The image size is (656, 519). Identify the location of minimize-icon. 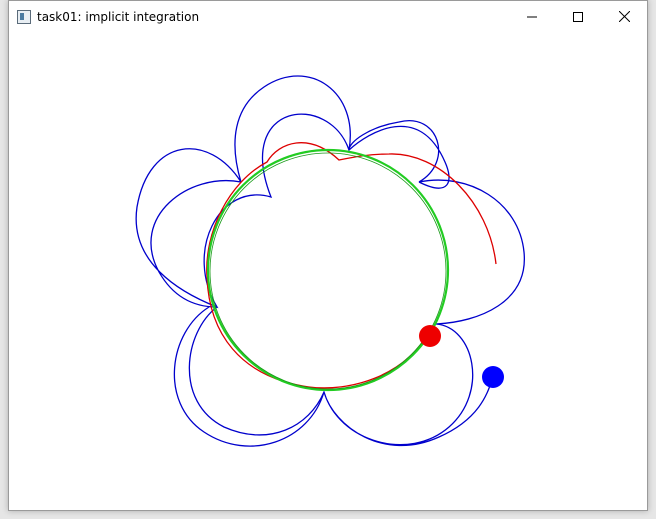
(532, 16).